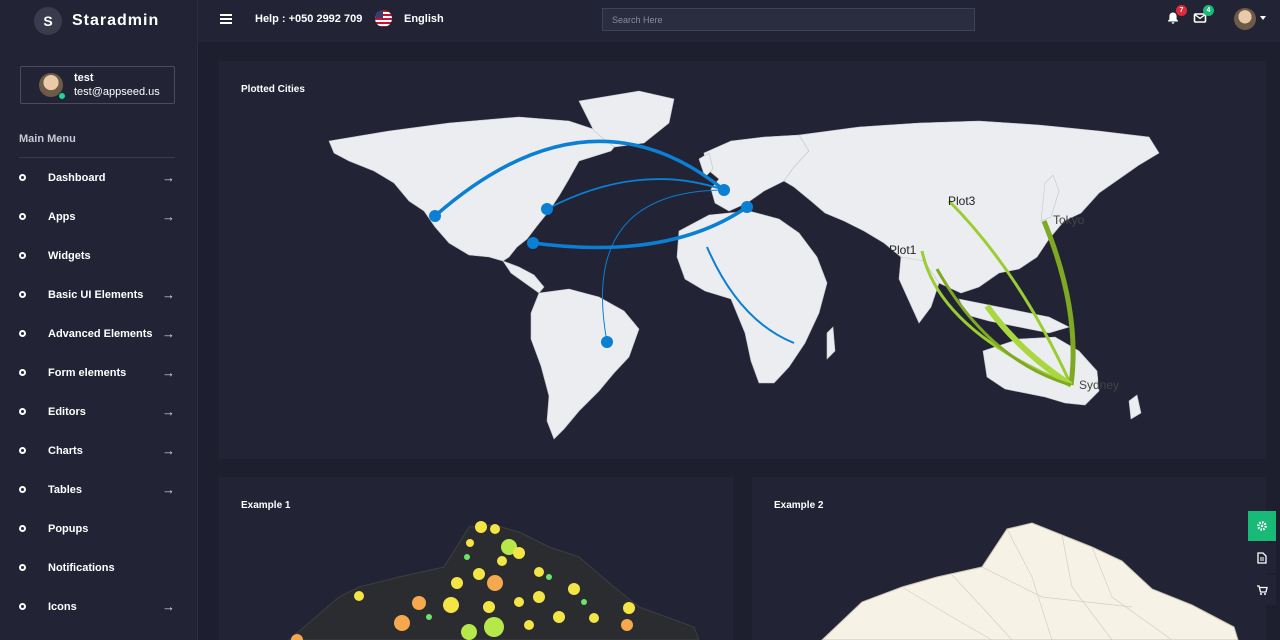 The image size is (1280, 640). What do you see at coordinates (903, 250) in the screenshot?
I see `map-label-plot1: Plot1` at bounding box center [903, 250].